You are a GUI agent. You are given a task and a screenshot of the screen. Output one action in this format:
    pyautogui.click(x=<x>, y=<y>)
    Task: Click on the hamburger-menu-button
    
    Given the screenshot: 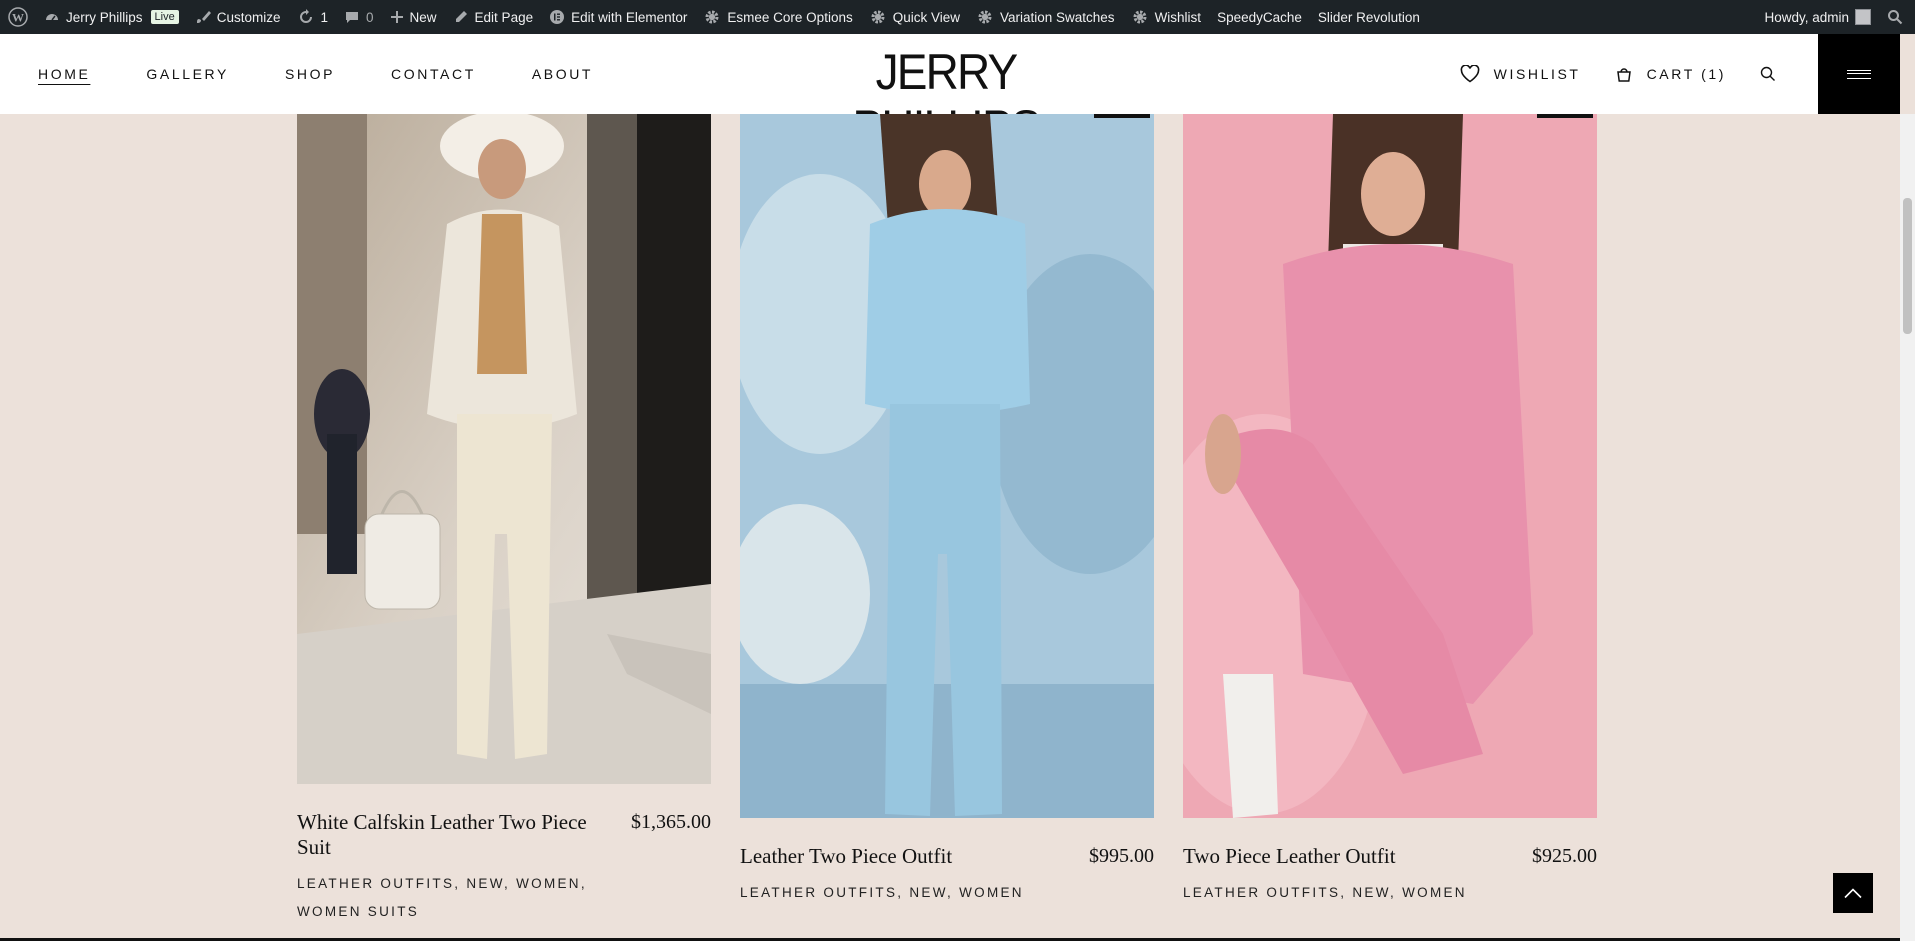 What is the action you would take?
    pyautogui.click(x=1859, y=74)
    